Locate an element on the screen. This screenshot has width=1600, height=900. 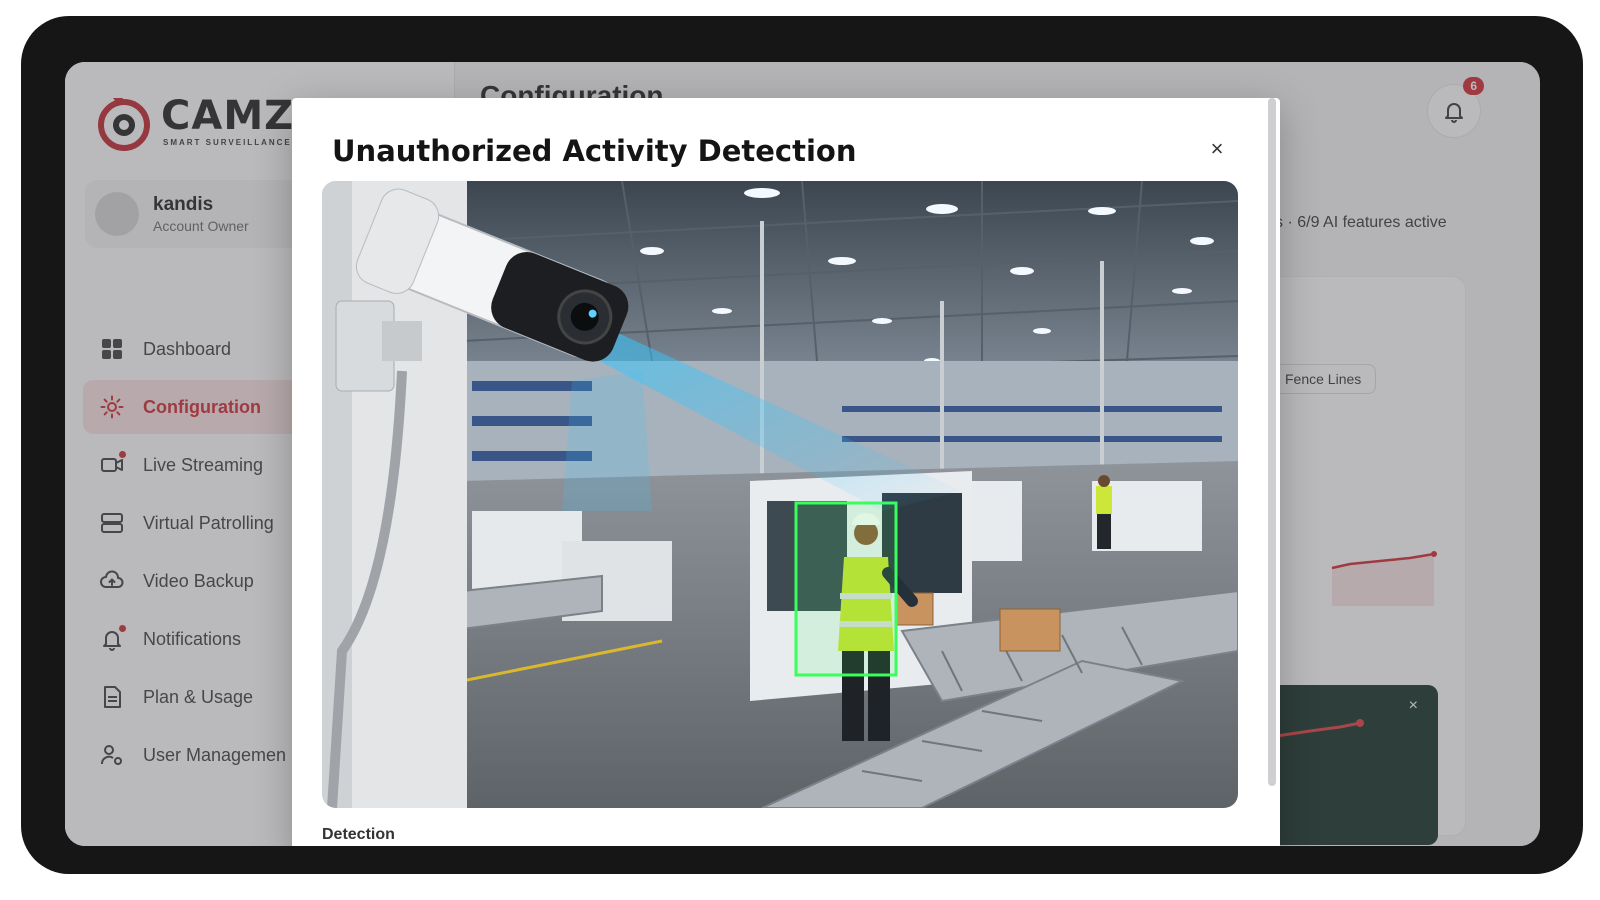
section-heading: Detection is located at coordinates (358, 834).